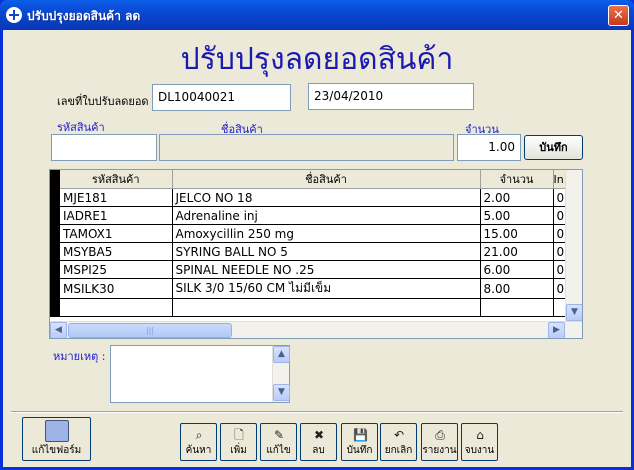 The image size is (634, 470). What do you see at coordinates (517, 288) in the screenshot?
I see `cell-qty: 8.00` at bounding box center [517, 288].